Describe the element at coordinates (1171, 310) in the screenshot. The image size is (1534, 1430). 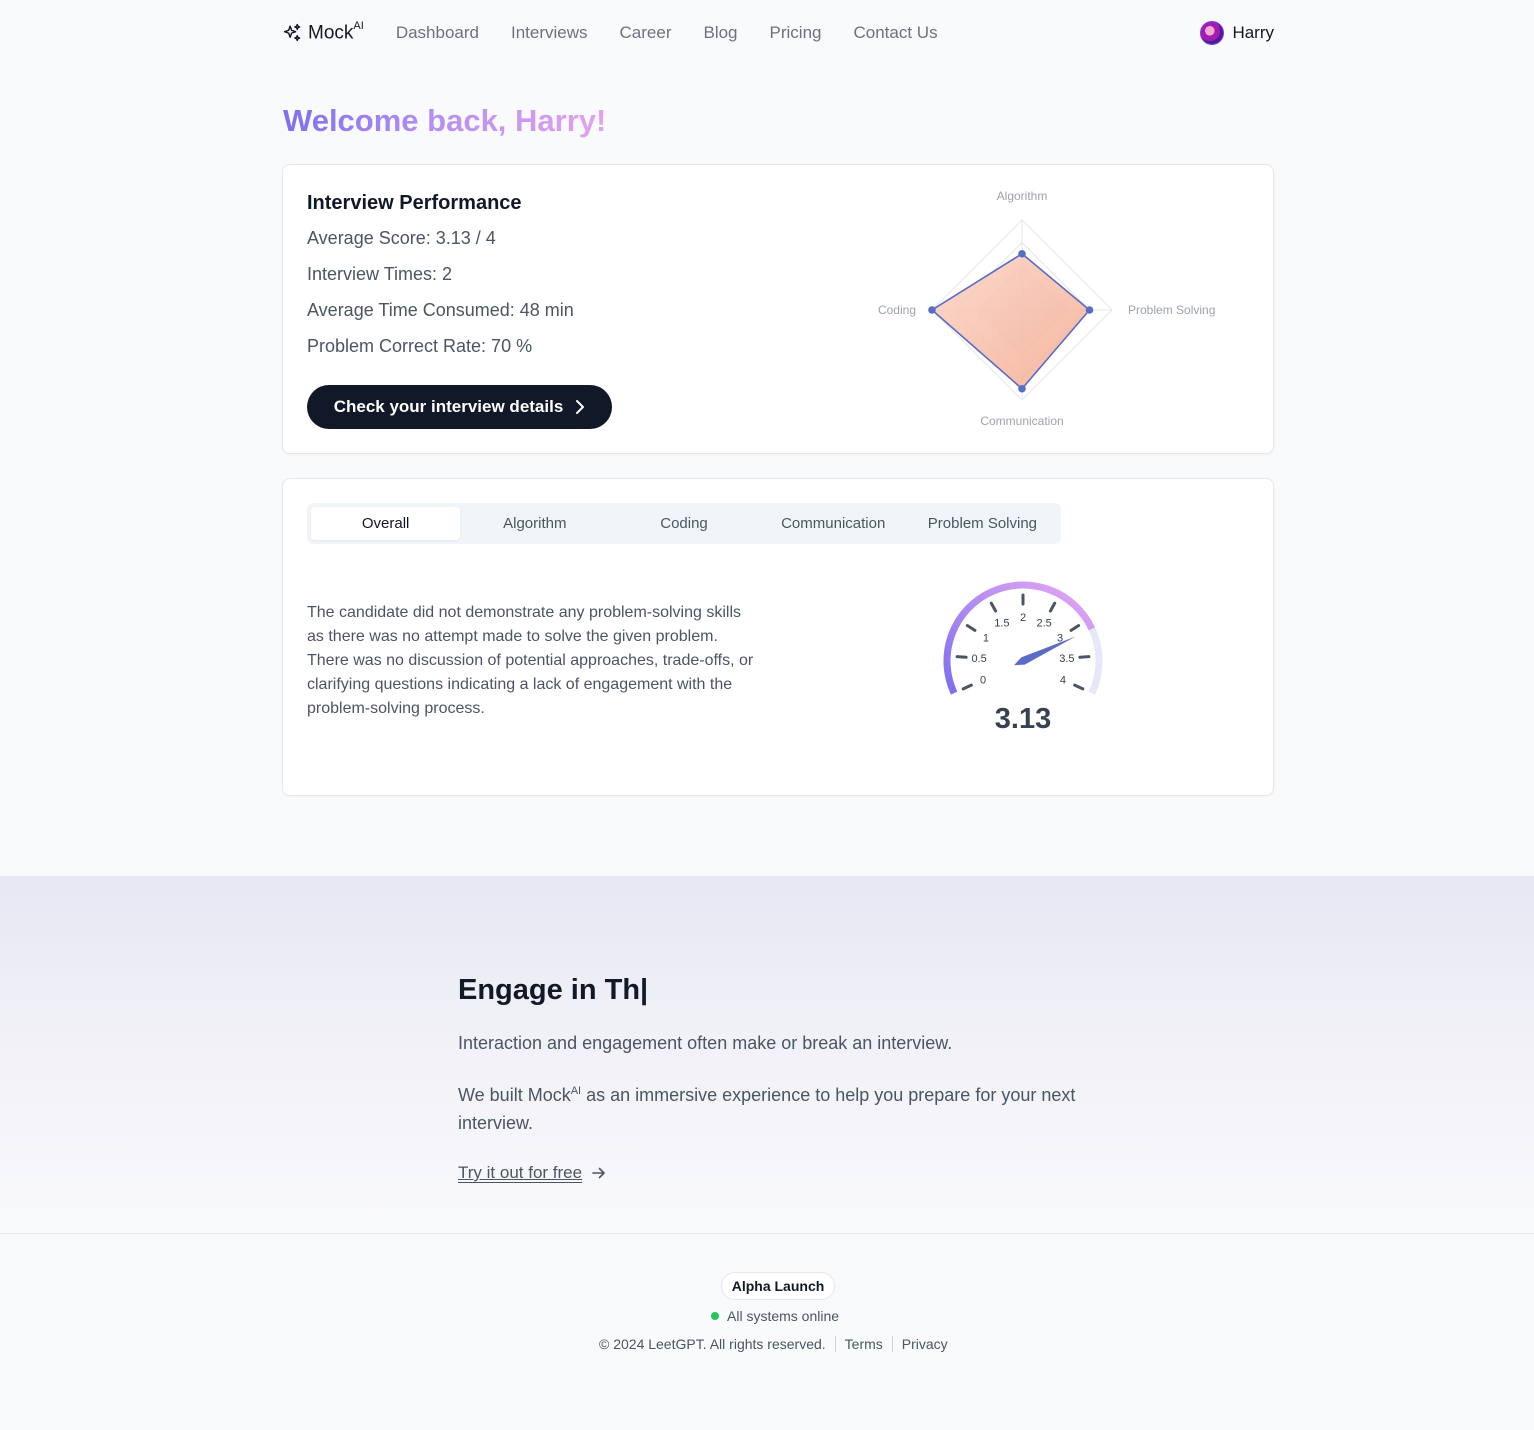
I see `radar-axis-label-problem-solving: Problem Solving` at that location.